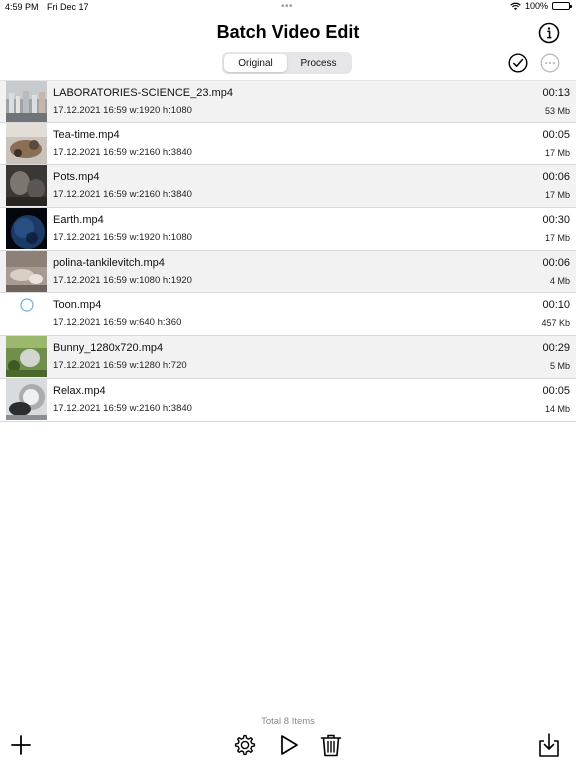 The width and height of the screenshot is (576, 768). I want to click on video-meta: 17.12.2021 16:59 w:1080 h:1920, so click(122, 280).